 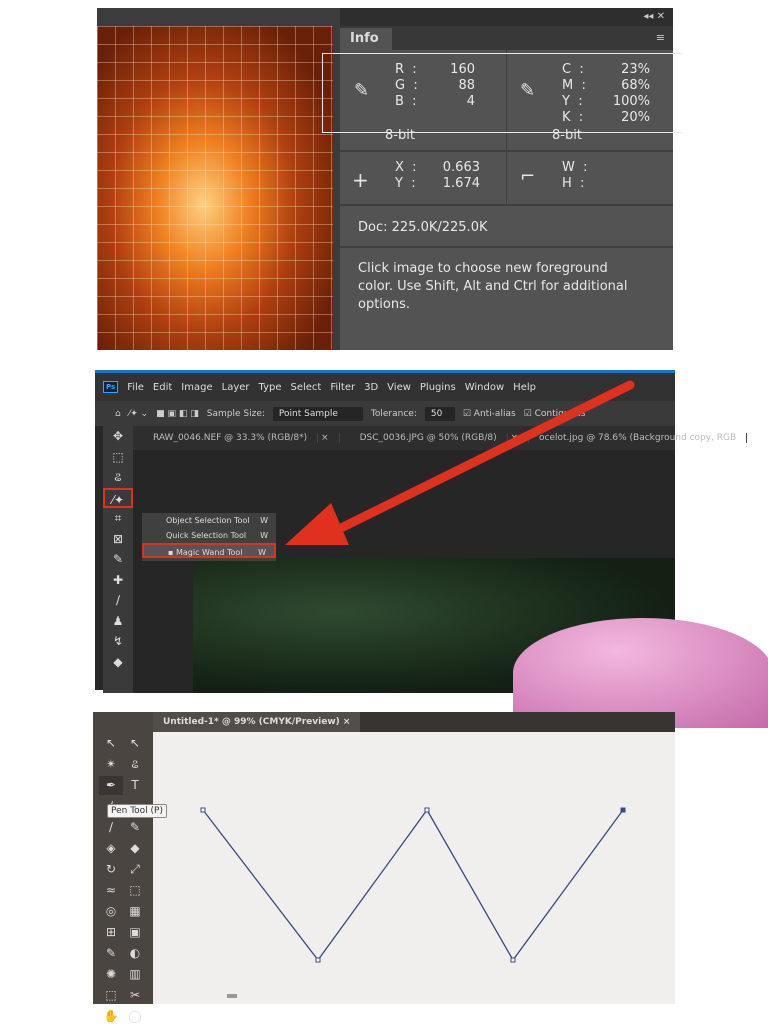 What do you see at coordinates (111, 995) in the screenshot?
I see `artboard-icon: ⬚` at bounding box center [111, 995].